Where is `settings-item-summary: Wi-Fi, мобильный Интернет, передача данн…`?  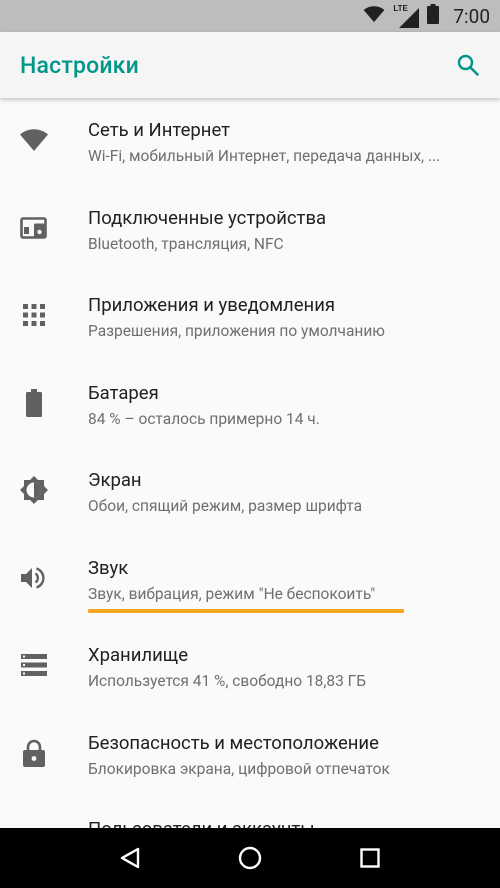
settings-item-summary: Wi-Fi, мобильный Интернет, передача данн… is located at coordinates (264, 156).